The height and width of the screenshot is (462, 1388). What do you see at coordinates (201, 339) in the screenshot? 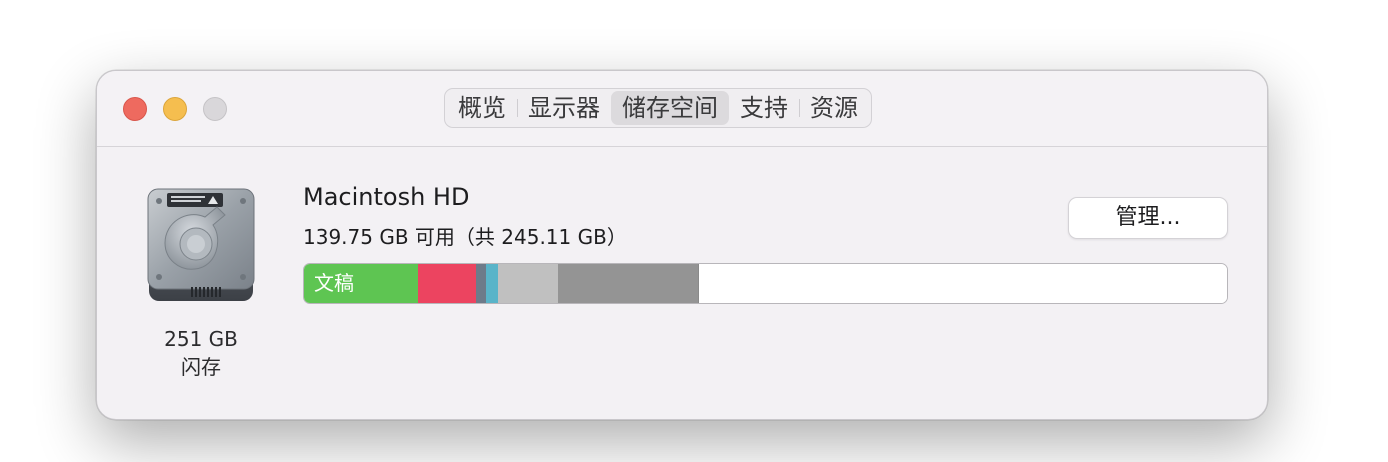
I see `disk-capacity: 251 GB` at bounding box center [201, 339].